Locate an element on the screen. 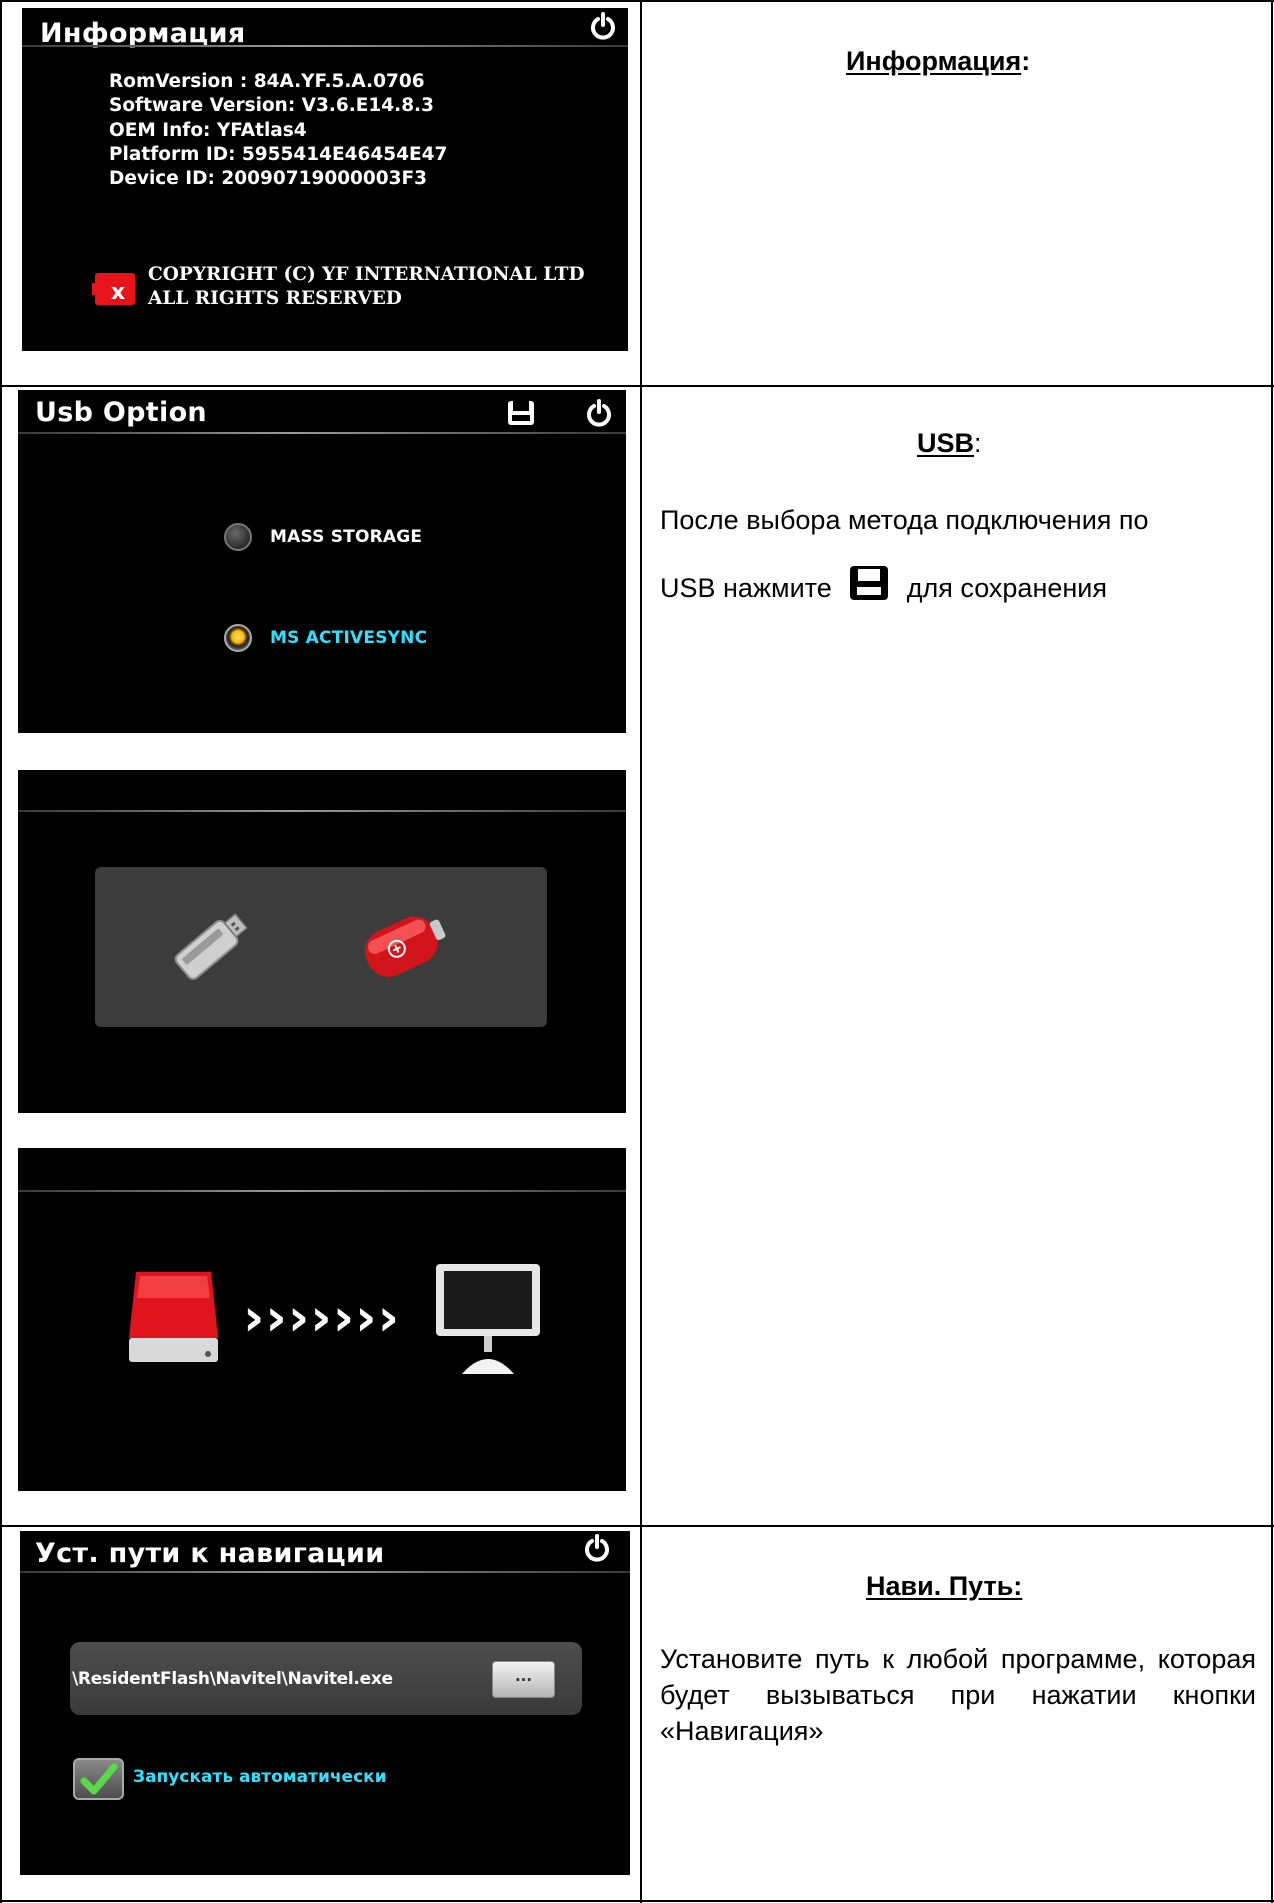 The width and height of the screenshot is (1274, 1903). usb-instructions-after: для сохранения is located at coordinates (1006, 588).